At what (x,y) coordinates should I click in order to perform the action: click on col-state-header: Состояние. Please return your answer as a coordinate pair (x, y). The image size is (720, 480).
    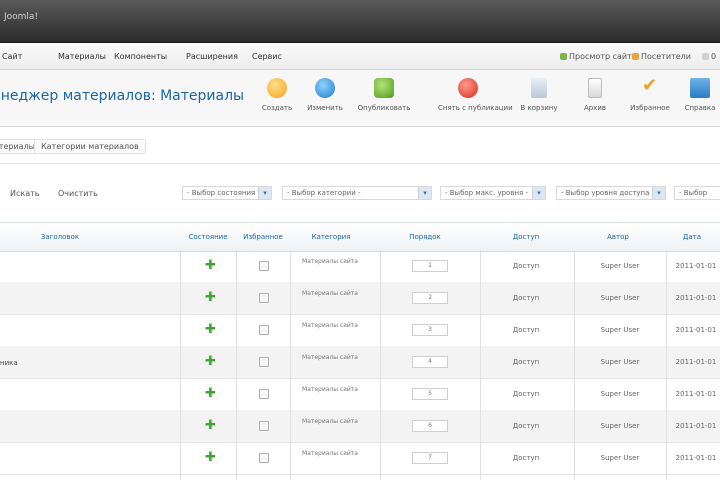
    Looking at the image, I should click on (208, 237).